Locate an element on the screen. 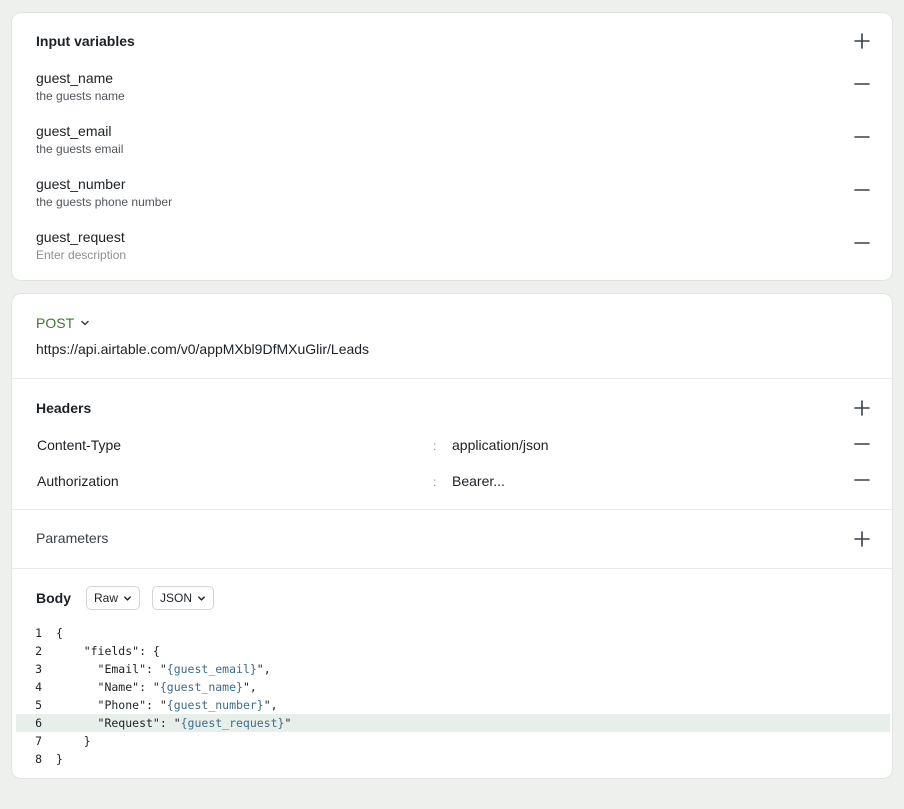  header-value-input: application/json is located at coordinates (500, 445).